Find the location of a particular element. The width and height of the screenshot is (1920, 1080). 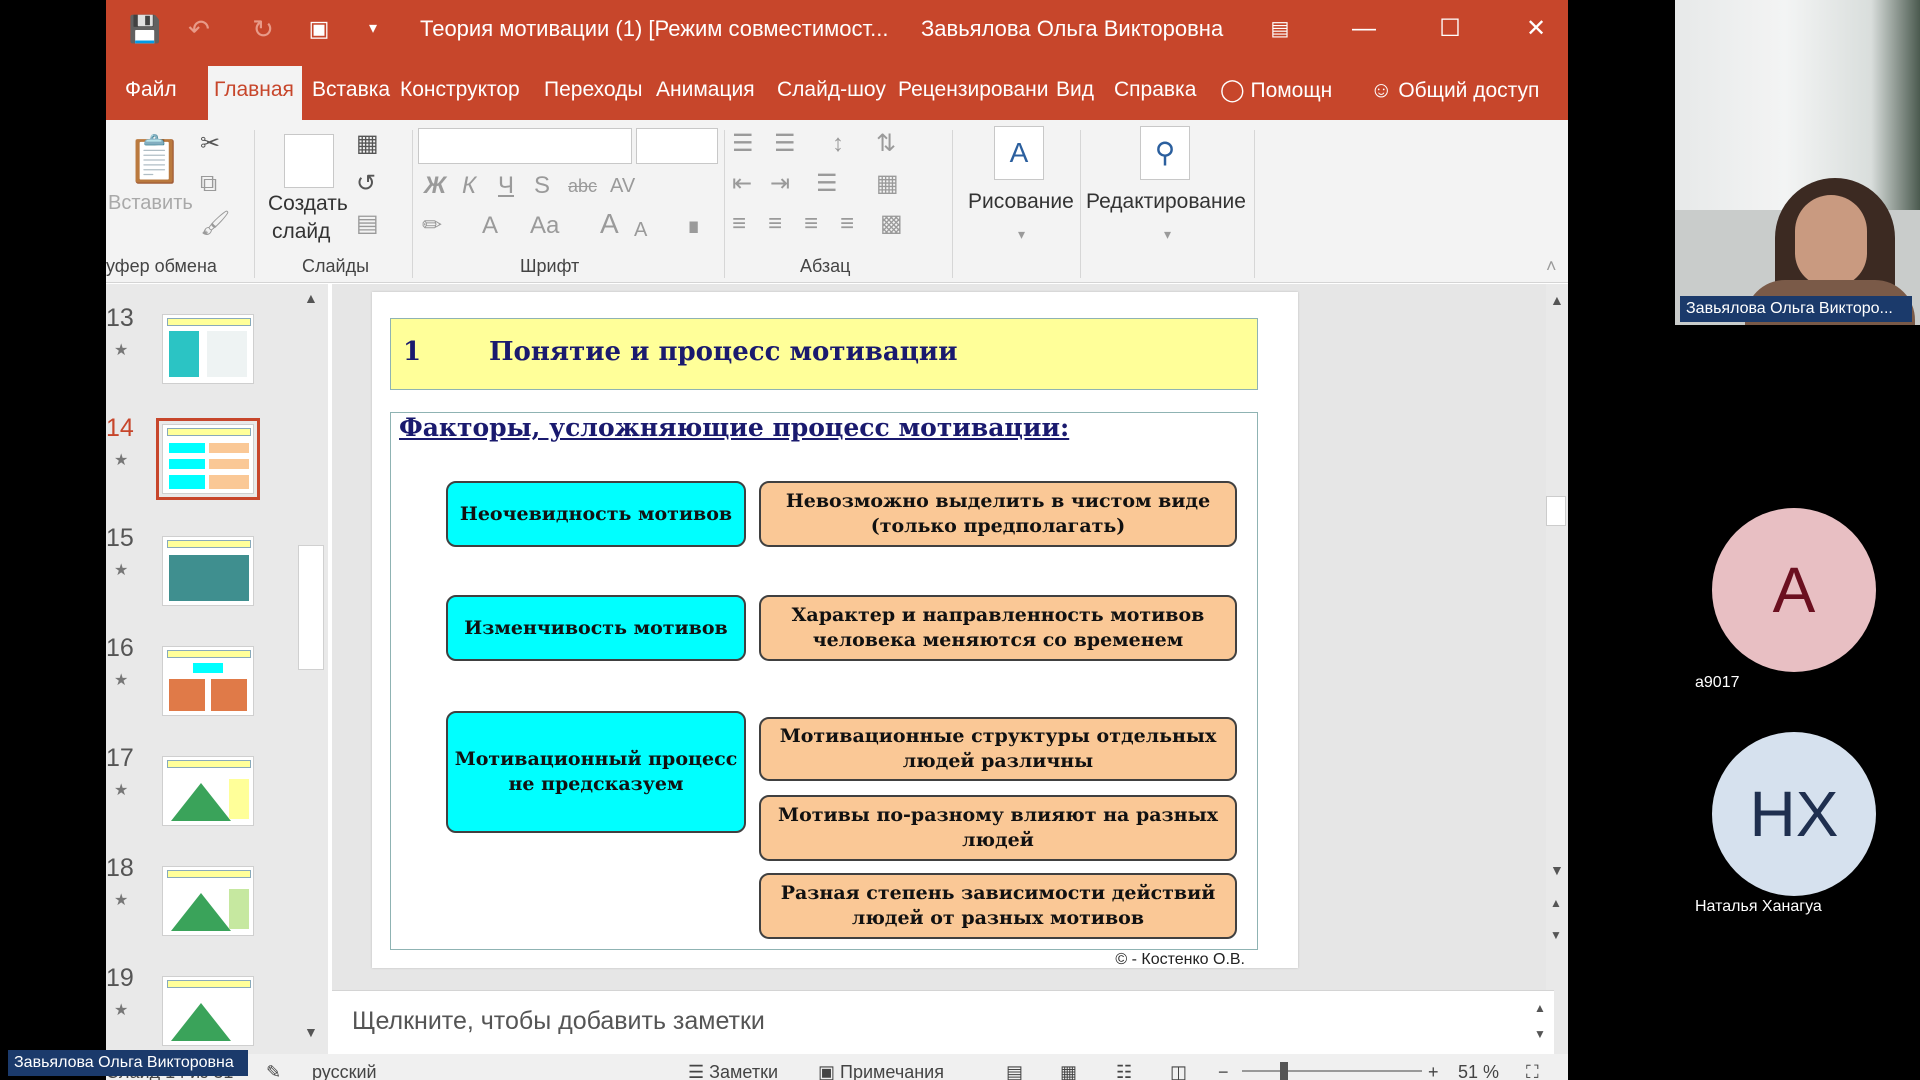

bullets-icon: ☰ is located at coordinates (743, 144).